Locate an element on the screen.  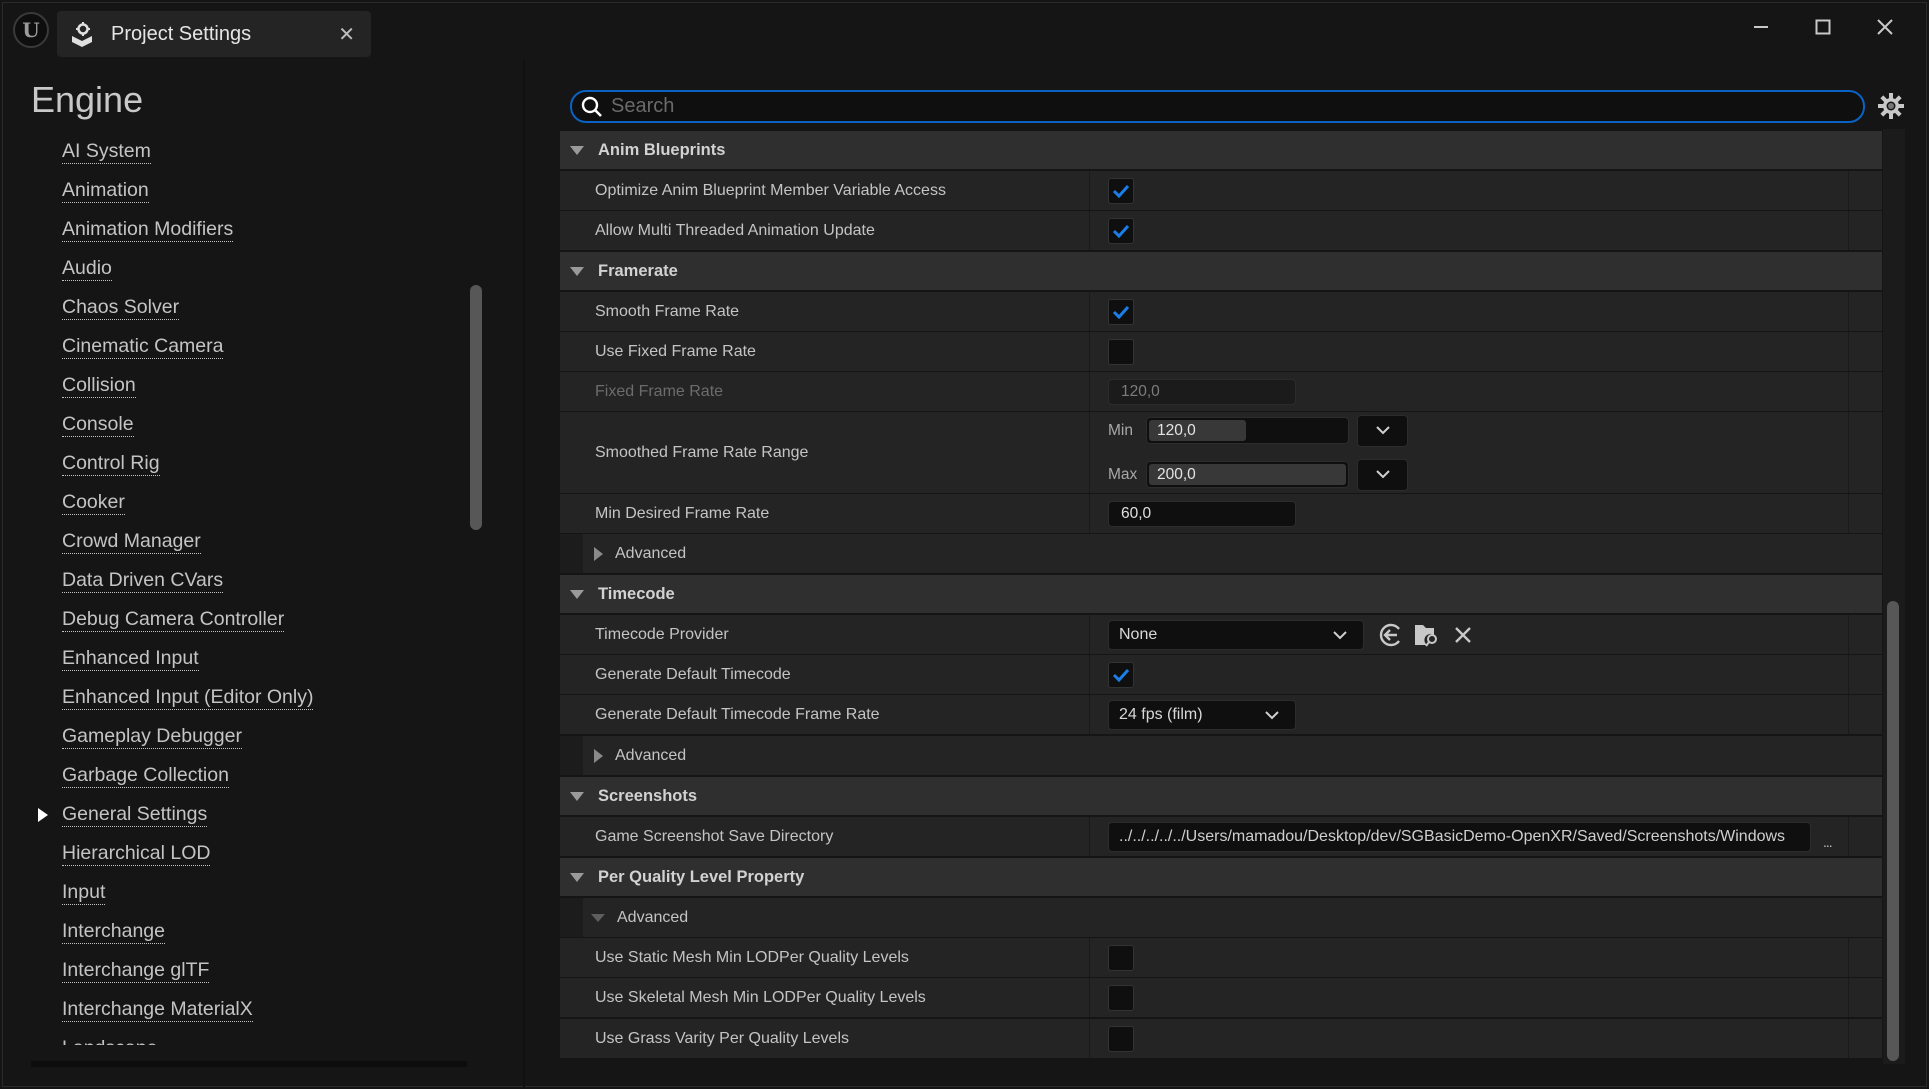
clear-icon is located at coordinates (1463, 635).